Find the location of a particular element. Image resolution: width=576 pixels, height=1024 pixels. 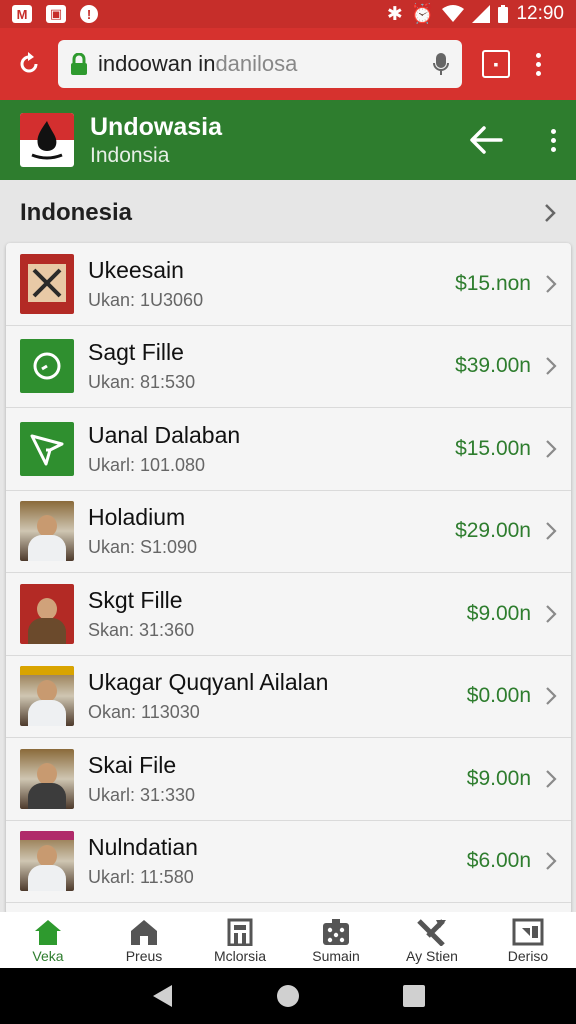

nav-item-veka: Veka is located at coordinates (48, 940).